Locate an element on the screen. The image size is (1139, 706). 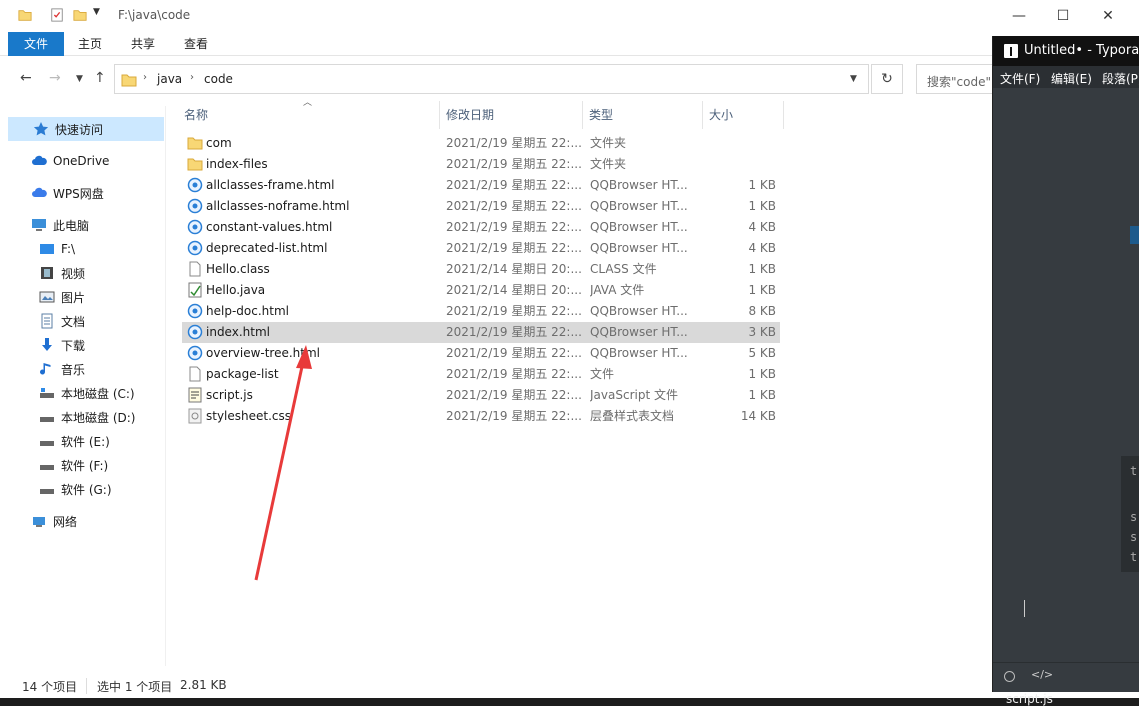
column-header-size: 大小 is located at coordinates (743, 115).